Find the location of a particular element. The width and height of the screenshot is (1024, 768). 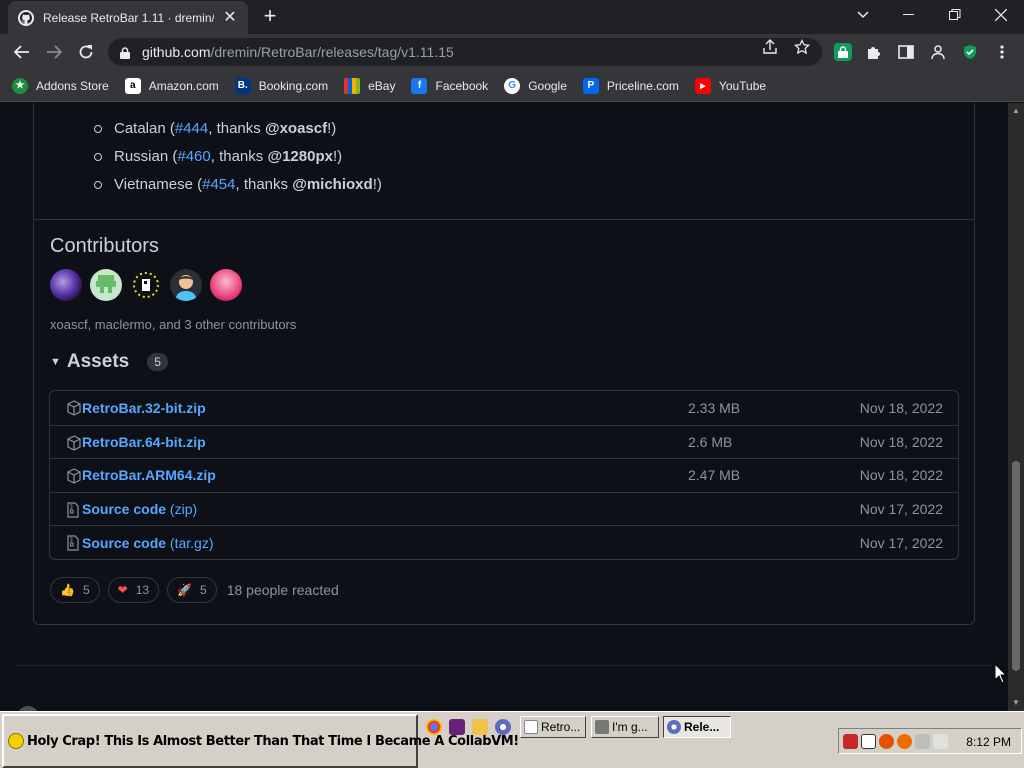

asset-size: 2.33 MB is located at coordinates (714, 407).